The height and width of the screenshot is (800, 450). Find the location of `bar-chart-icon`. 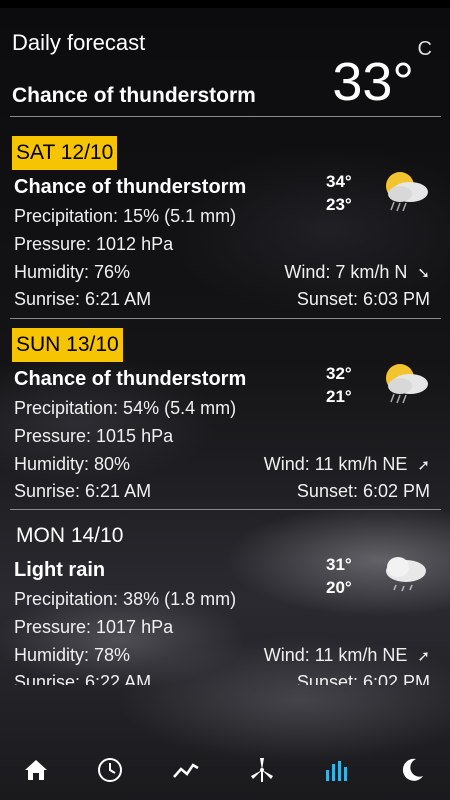

bar-chart-icon is located at coordinates (336, 771).